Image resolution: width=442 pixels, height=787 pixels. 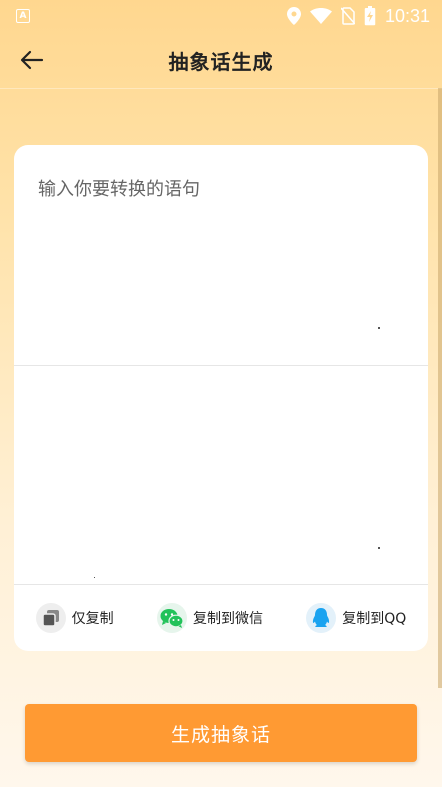 What do you see at coordinates (407, 15) in the screenshot?
I see `clock-time: 10:31` at bounding box center [407, 15].